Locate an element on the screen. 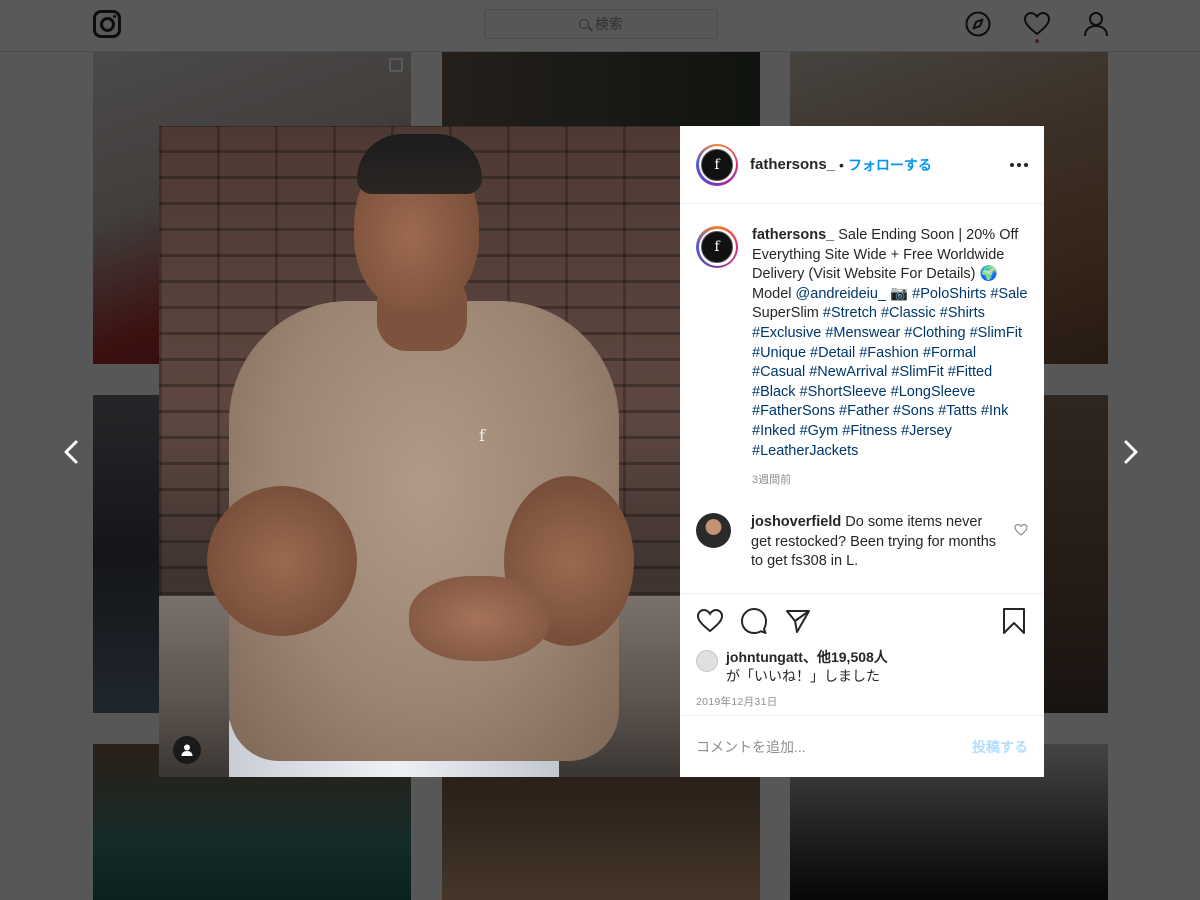 The image size is (1200, 900). user-tag-icon is located at coordinates (187, 750).